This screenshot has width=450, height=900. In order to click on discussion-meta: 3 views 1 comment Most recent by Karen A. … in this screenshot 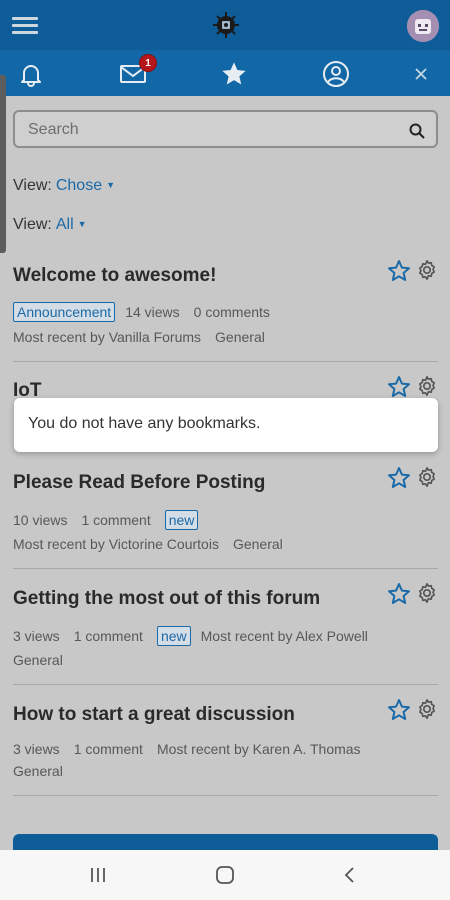, I will do `click(194, 749)`.